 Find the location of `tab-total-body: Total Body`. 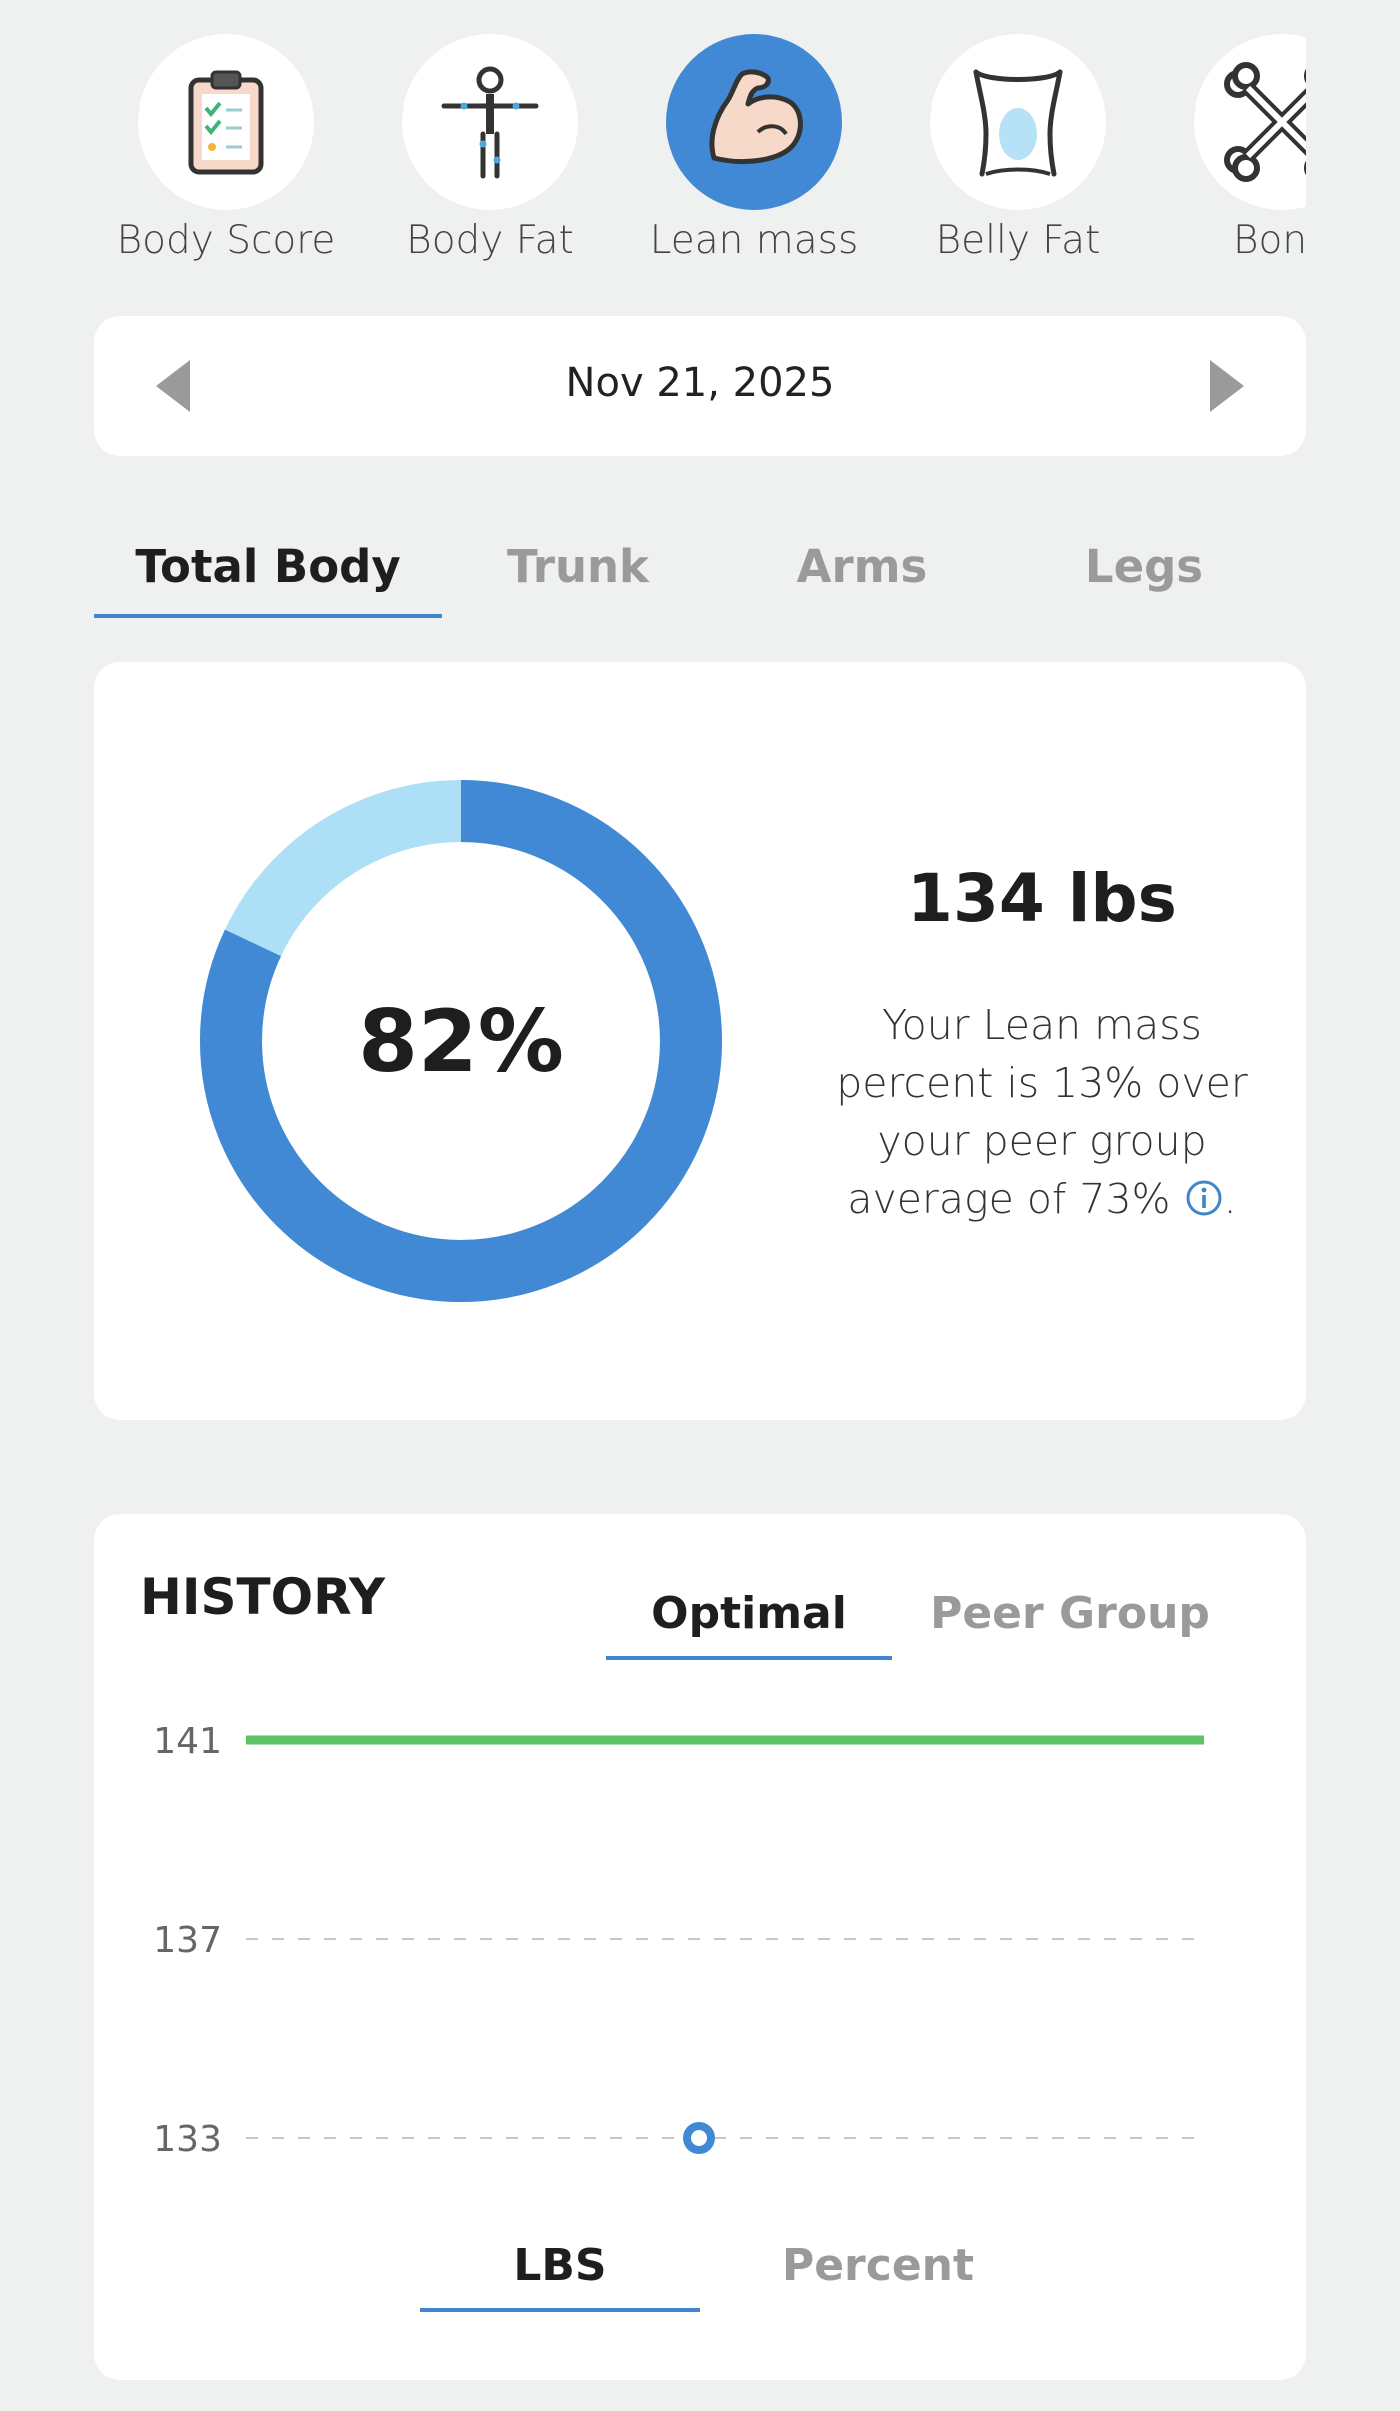

tab-total-body: Total Body is located at coordinates (268, 574).